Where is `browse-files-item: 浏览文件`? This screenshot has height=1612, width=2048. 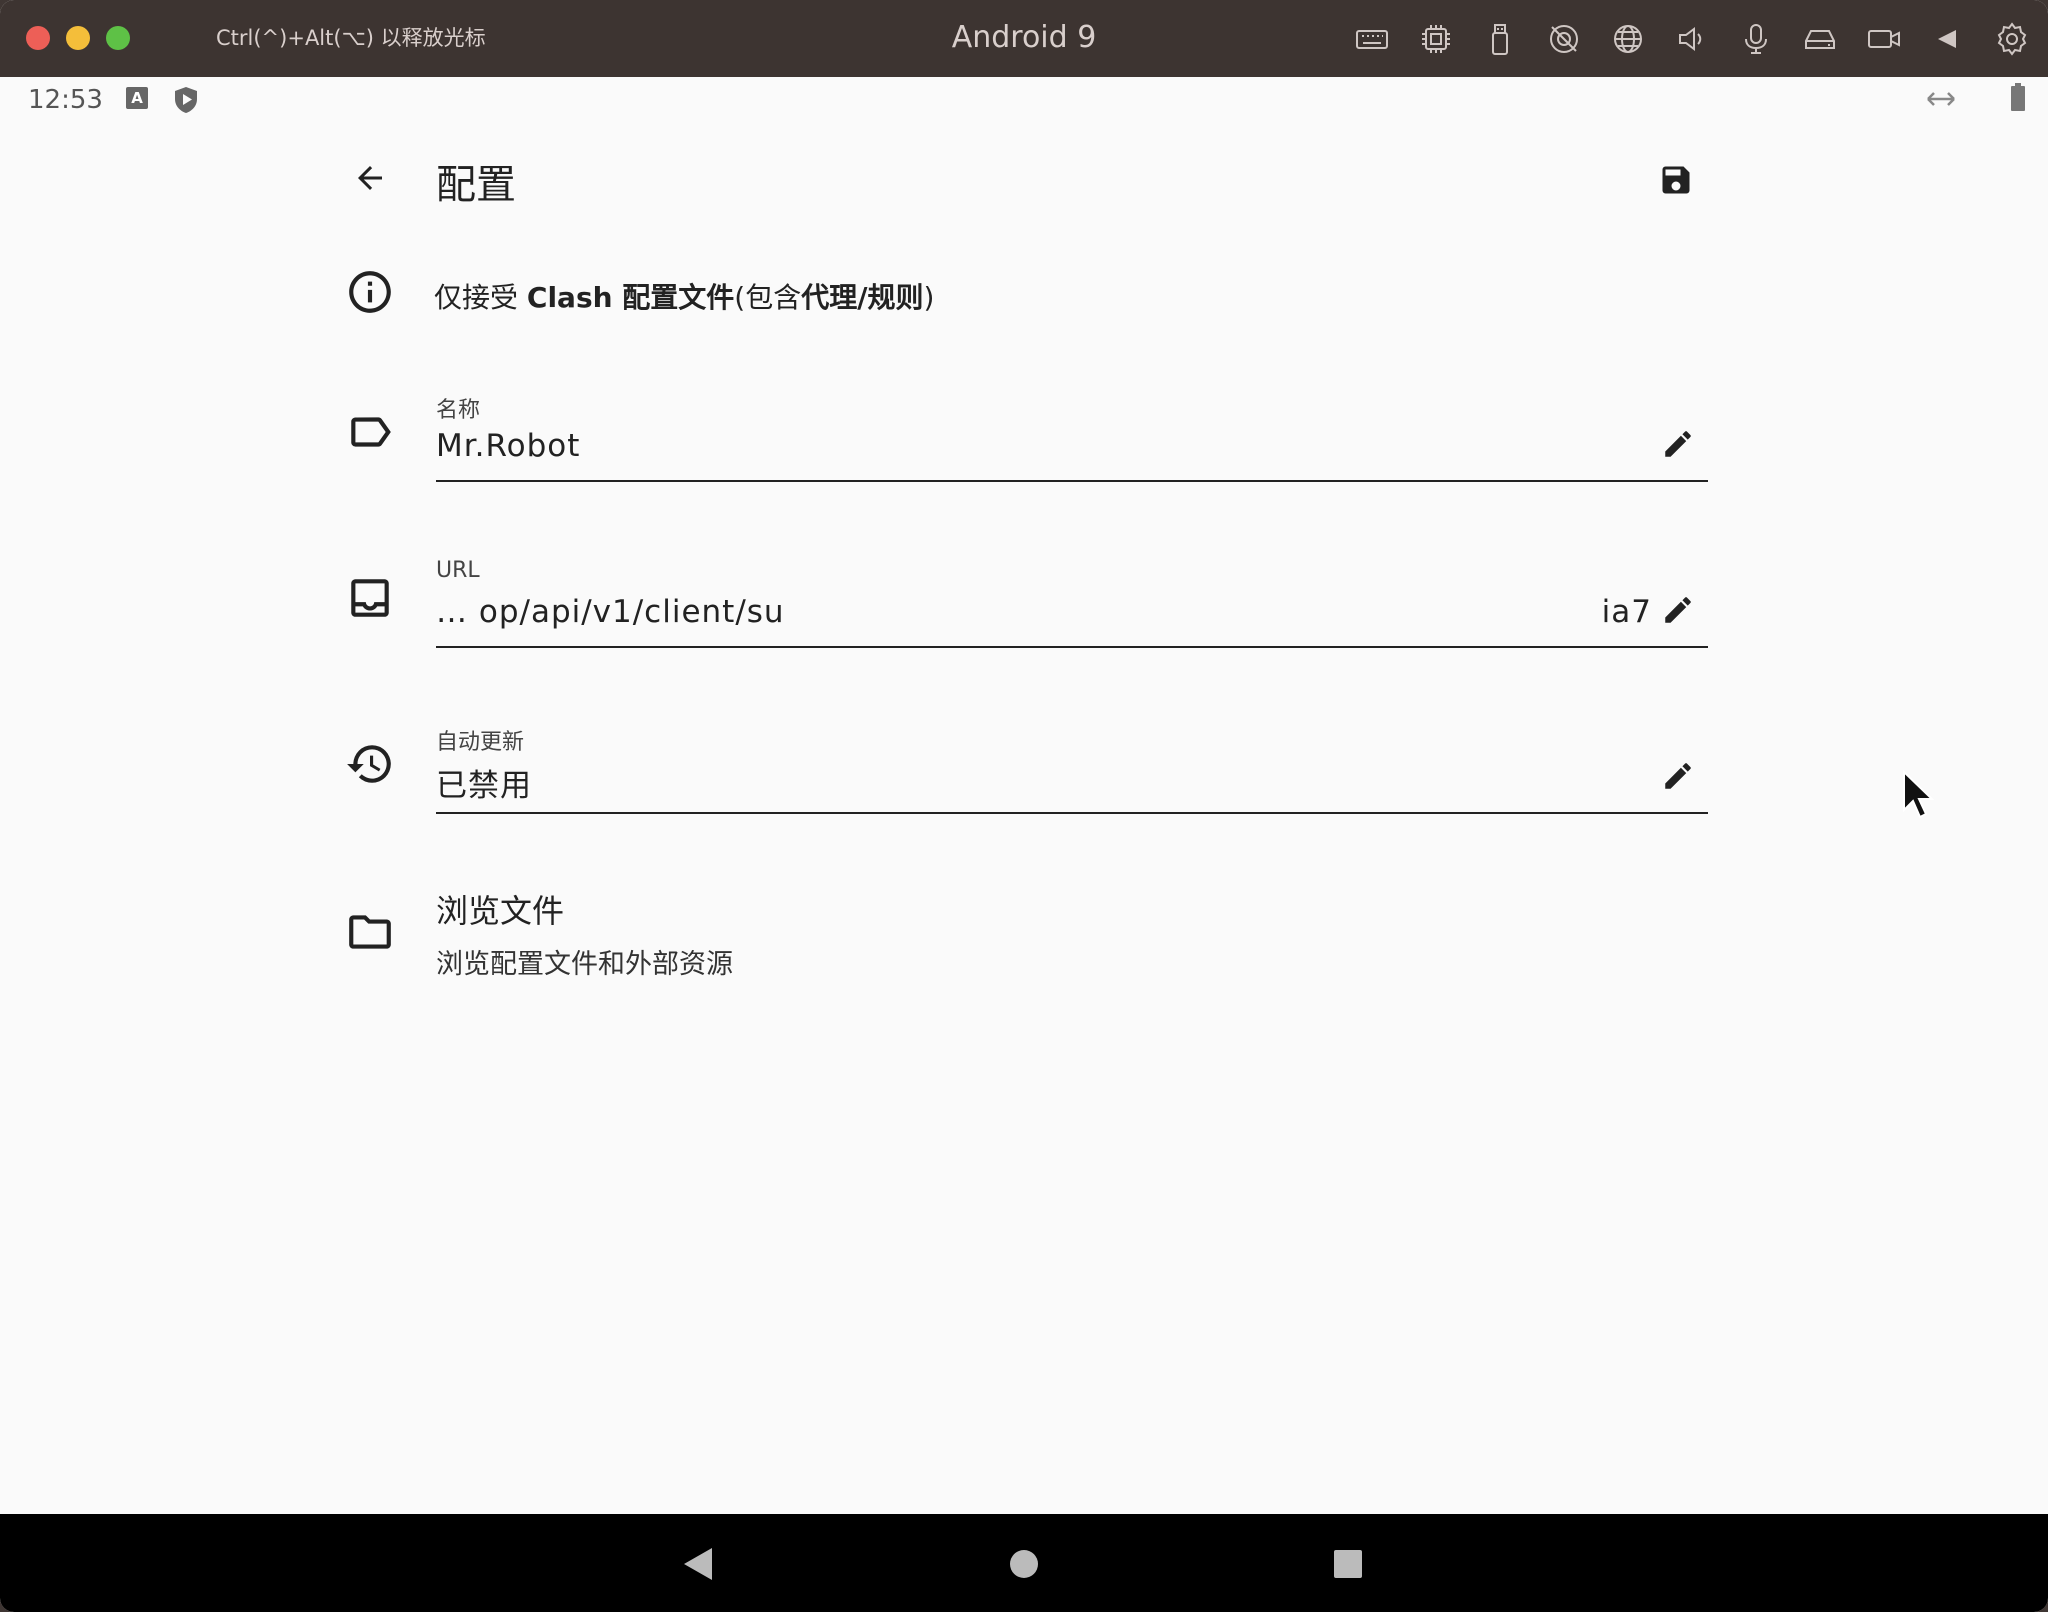 browse-files-item: 浏览文件 is located at coordinates (500, 909).